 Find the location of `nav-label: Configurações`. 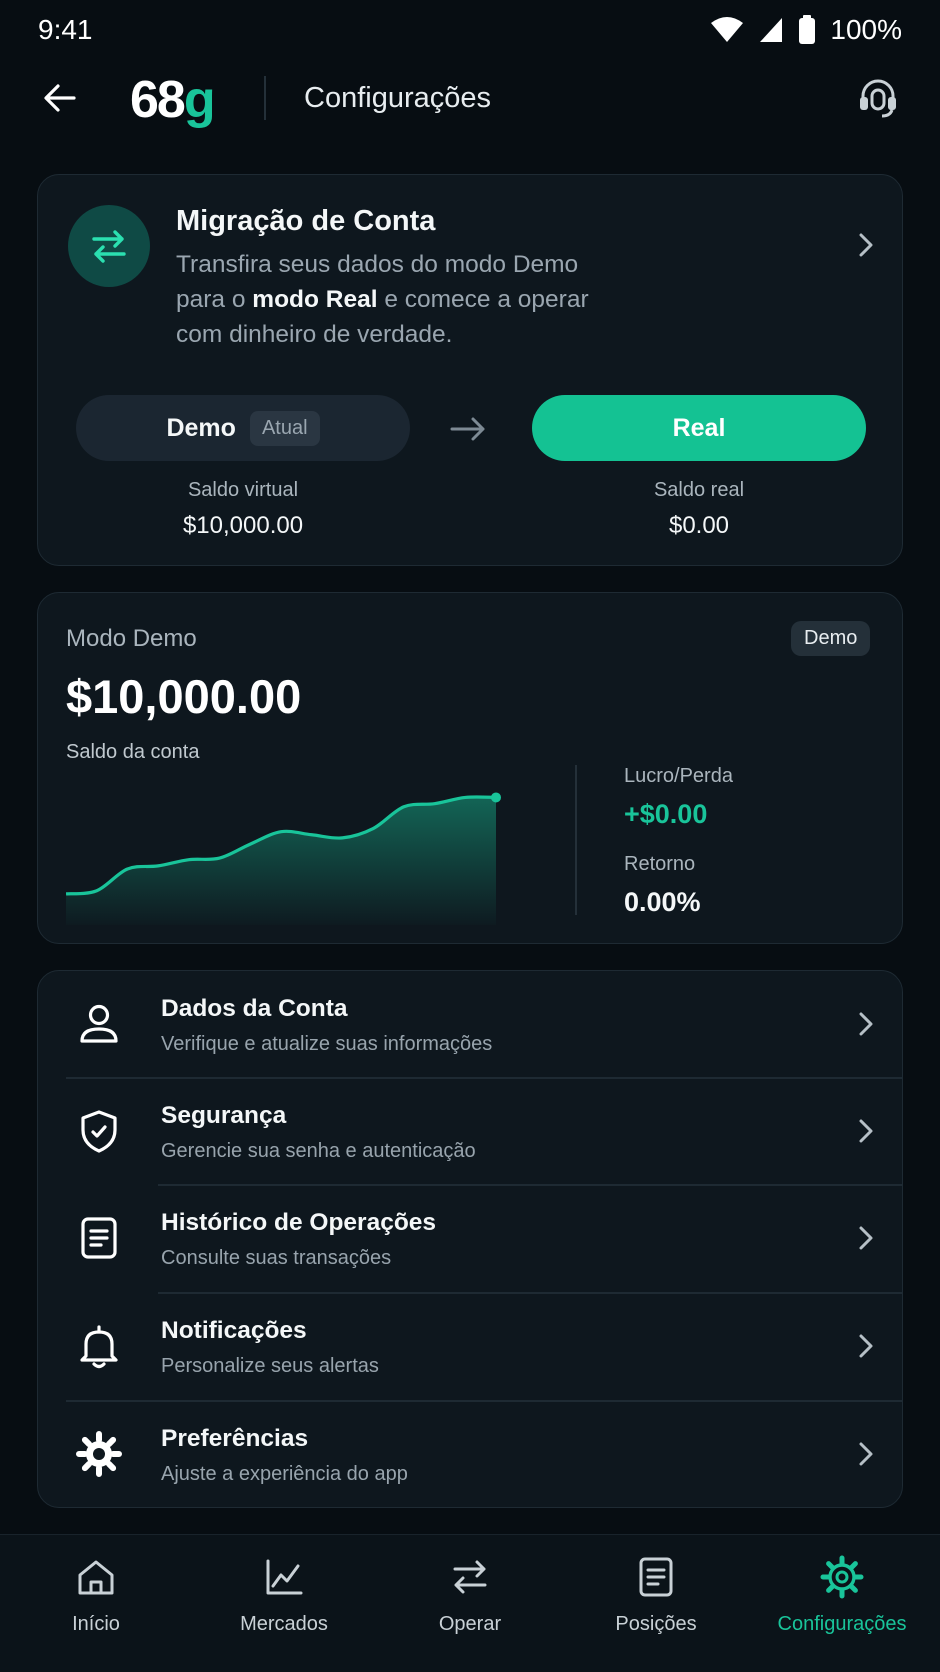

nav-label: Configurações is located at coordinates (842, 1624).